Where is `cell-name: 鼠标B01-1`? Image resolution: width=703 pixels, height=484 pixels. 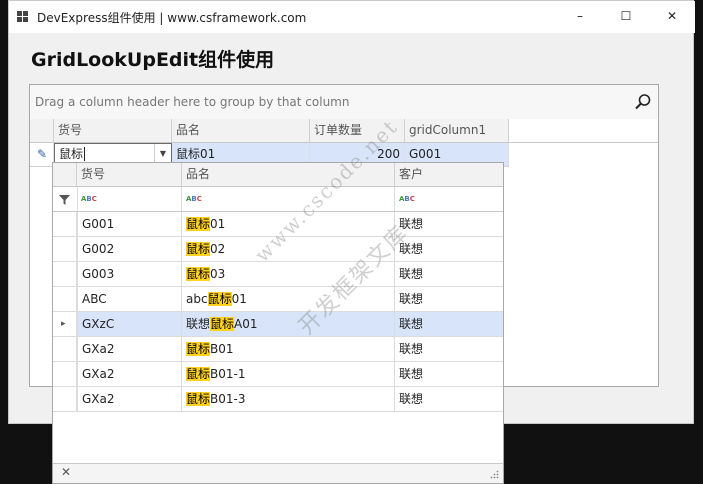 cell-name: 鼠标B01-1 is located at coordinates (288, 374).